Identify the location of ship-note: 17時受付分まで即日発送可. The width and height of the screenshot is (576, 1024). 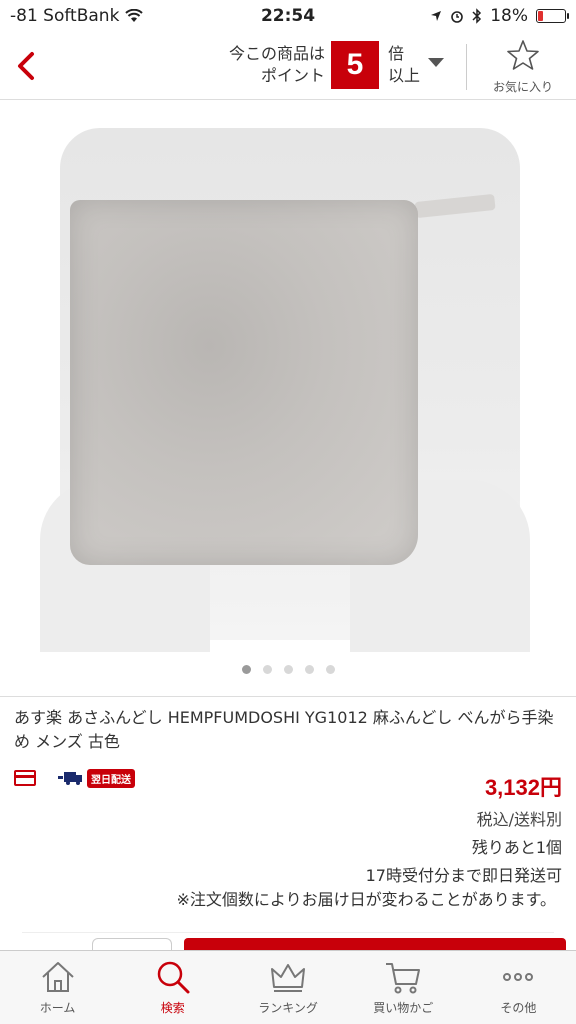
(463, 875).